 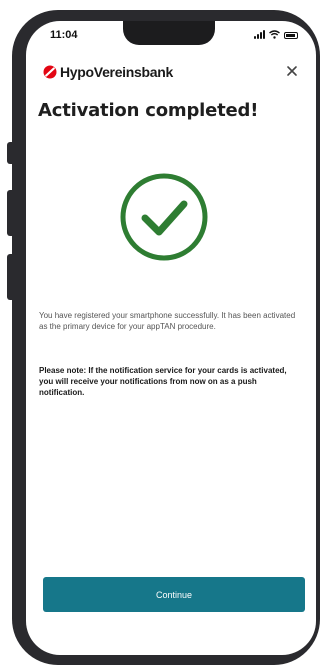 What do you see at coordinates (291, 35) in the screenshot?
I see `battery-icon` at bounding box center [291, 35].